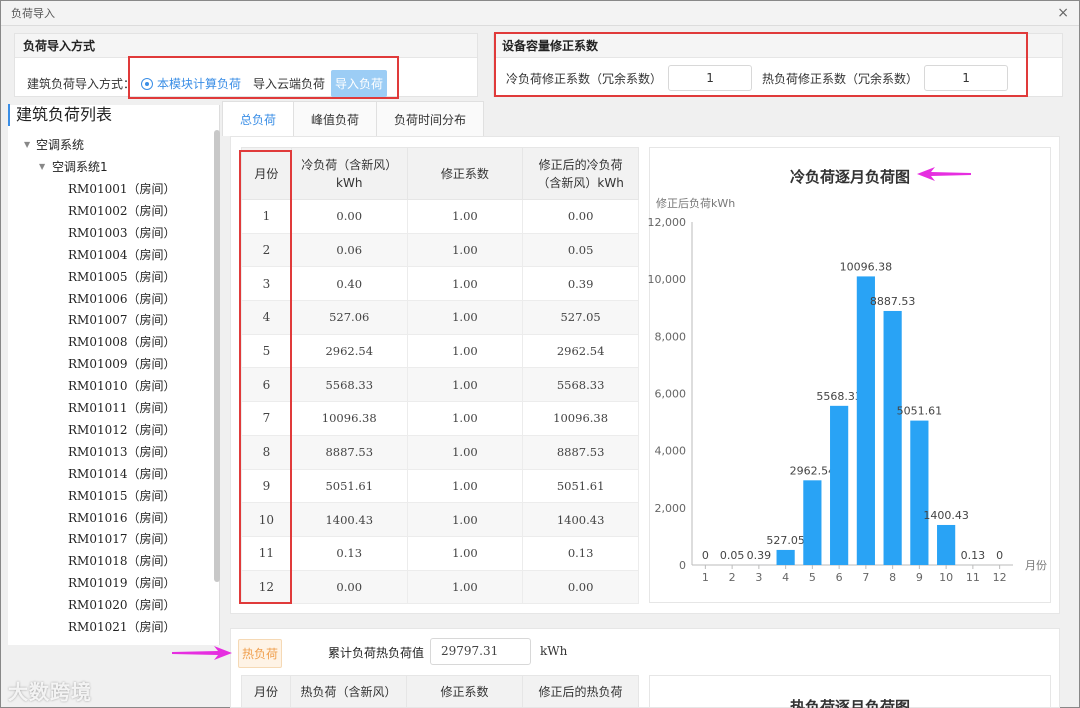 This screenshot has height=708, width=1080. I want to click on table-row: 1 0.00 1.00 0.00, so click(440, 216).